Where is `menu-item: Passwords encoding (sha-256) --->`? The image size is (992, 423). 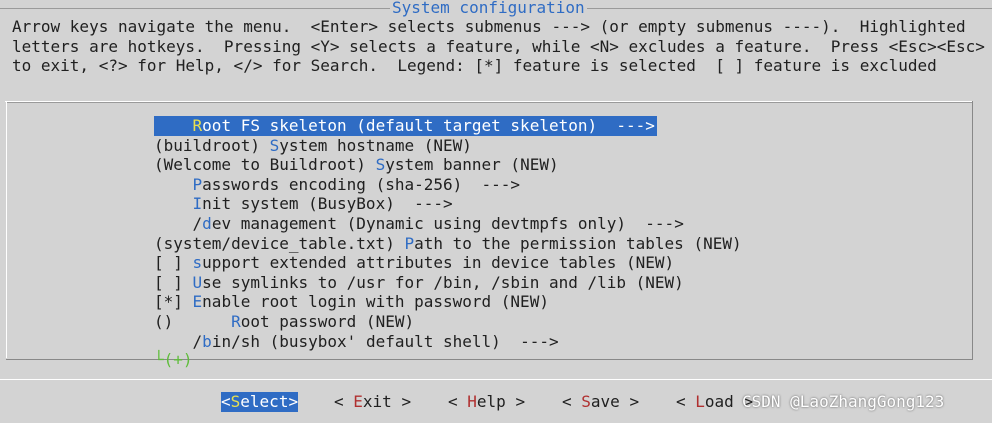 menu-item: Passwords encoding (sha-256) ---> is located at coordinates (337, 184).